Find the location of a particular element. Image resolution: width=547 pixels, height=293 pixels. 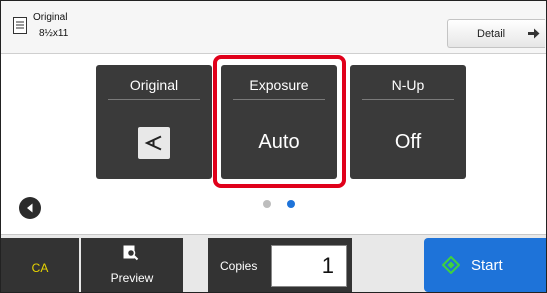

card-title: N-Up is located at coordinates (408, 85).